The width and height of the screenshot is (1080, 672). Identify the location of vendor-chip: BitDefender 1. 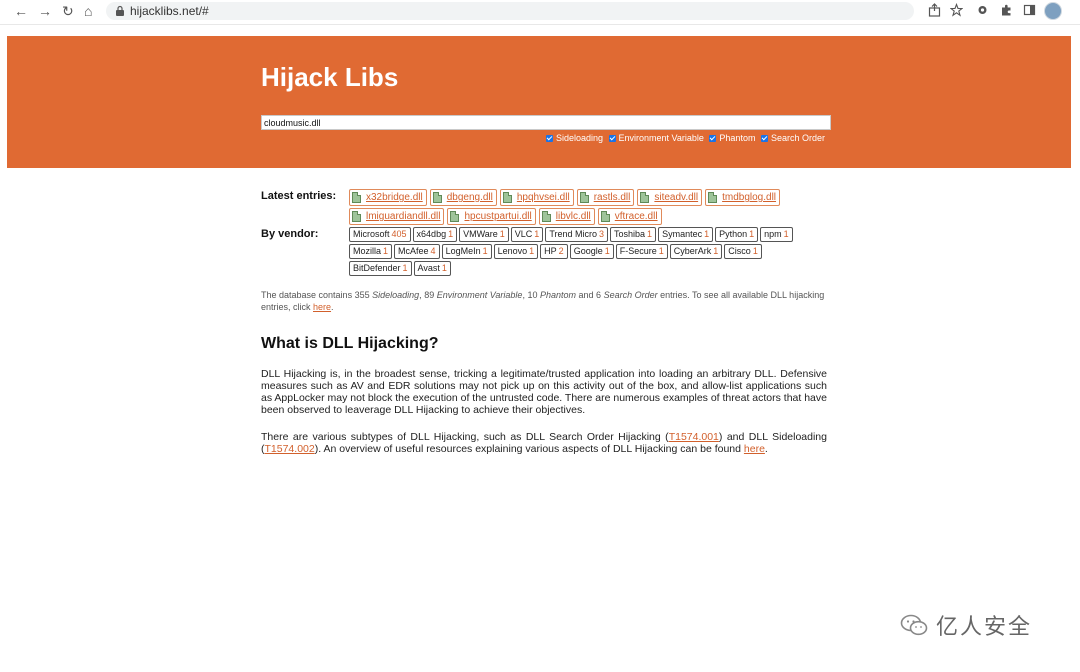
(380, 268).